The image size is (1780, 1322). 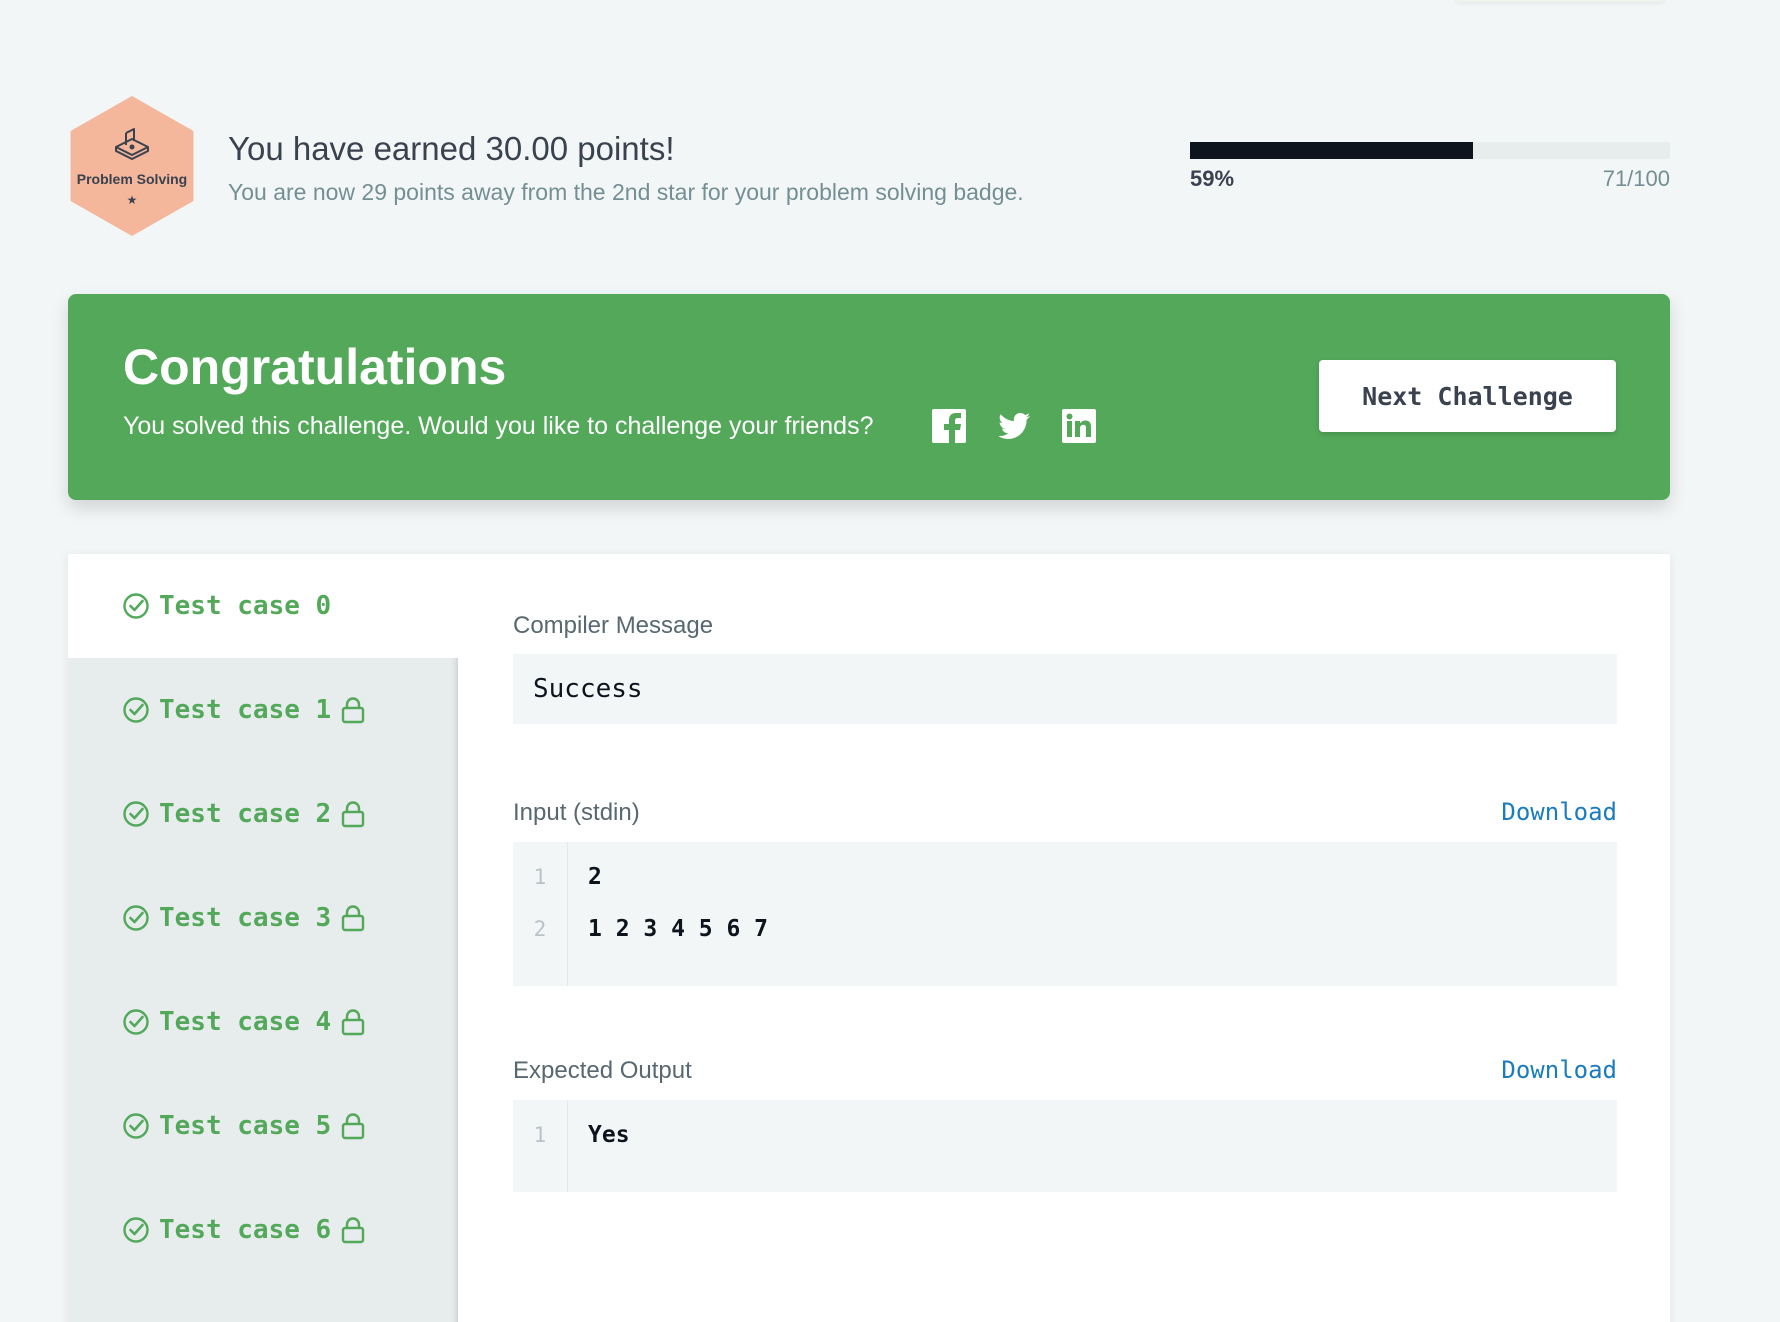 I want to click on output-code-block: 1 Yes, so click(x=1065, y=1146).